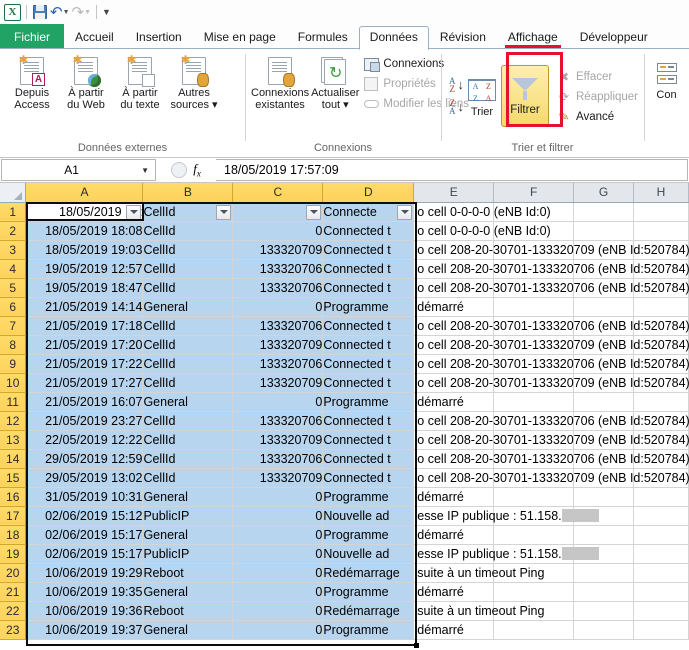  I want to click on chevron-down-icon: ▼, so click(148, 170).